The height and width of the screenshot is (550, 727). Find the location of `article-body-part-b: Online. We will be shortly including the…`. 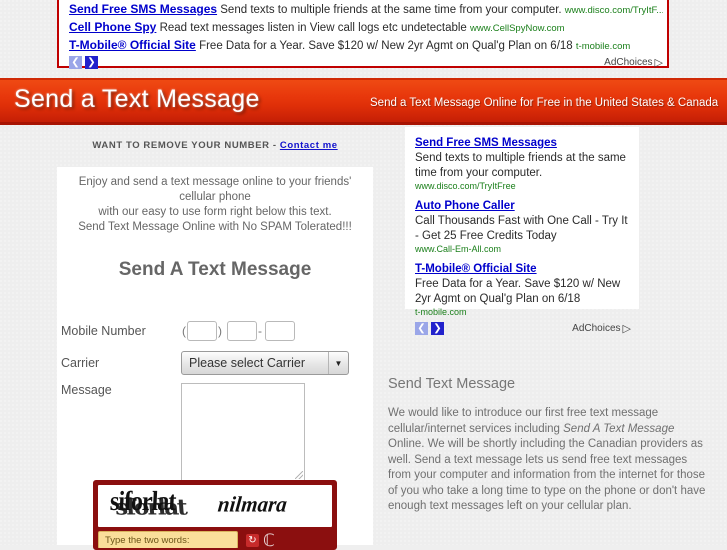

article-body-part-b: Online. We will be shortly including the… is located at coordinates (547, 475).